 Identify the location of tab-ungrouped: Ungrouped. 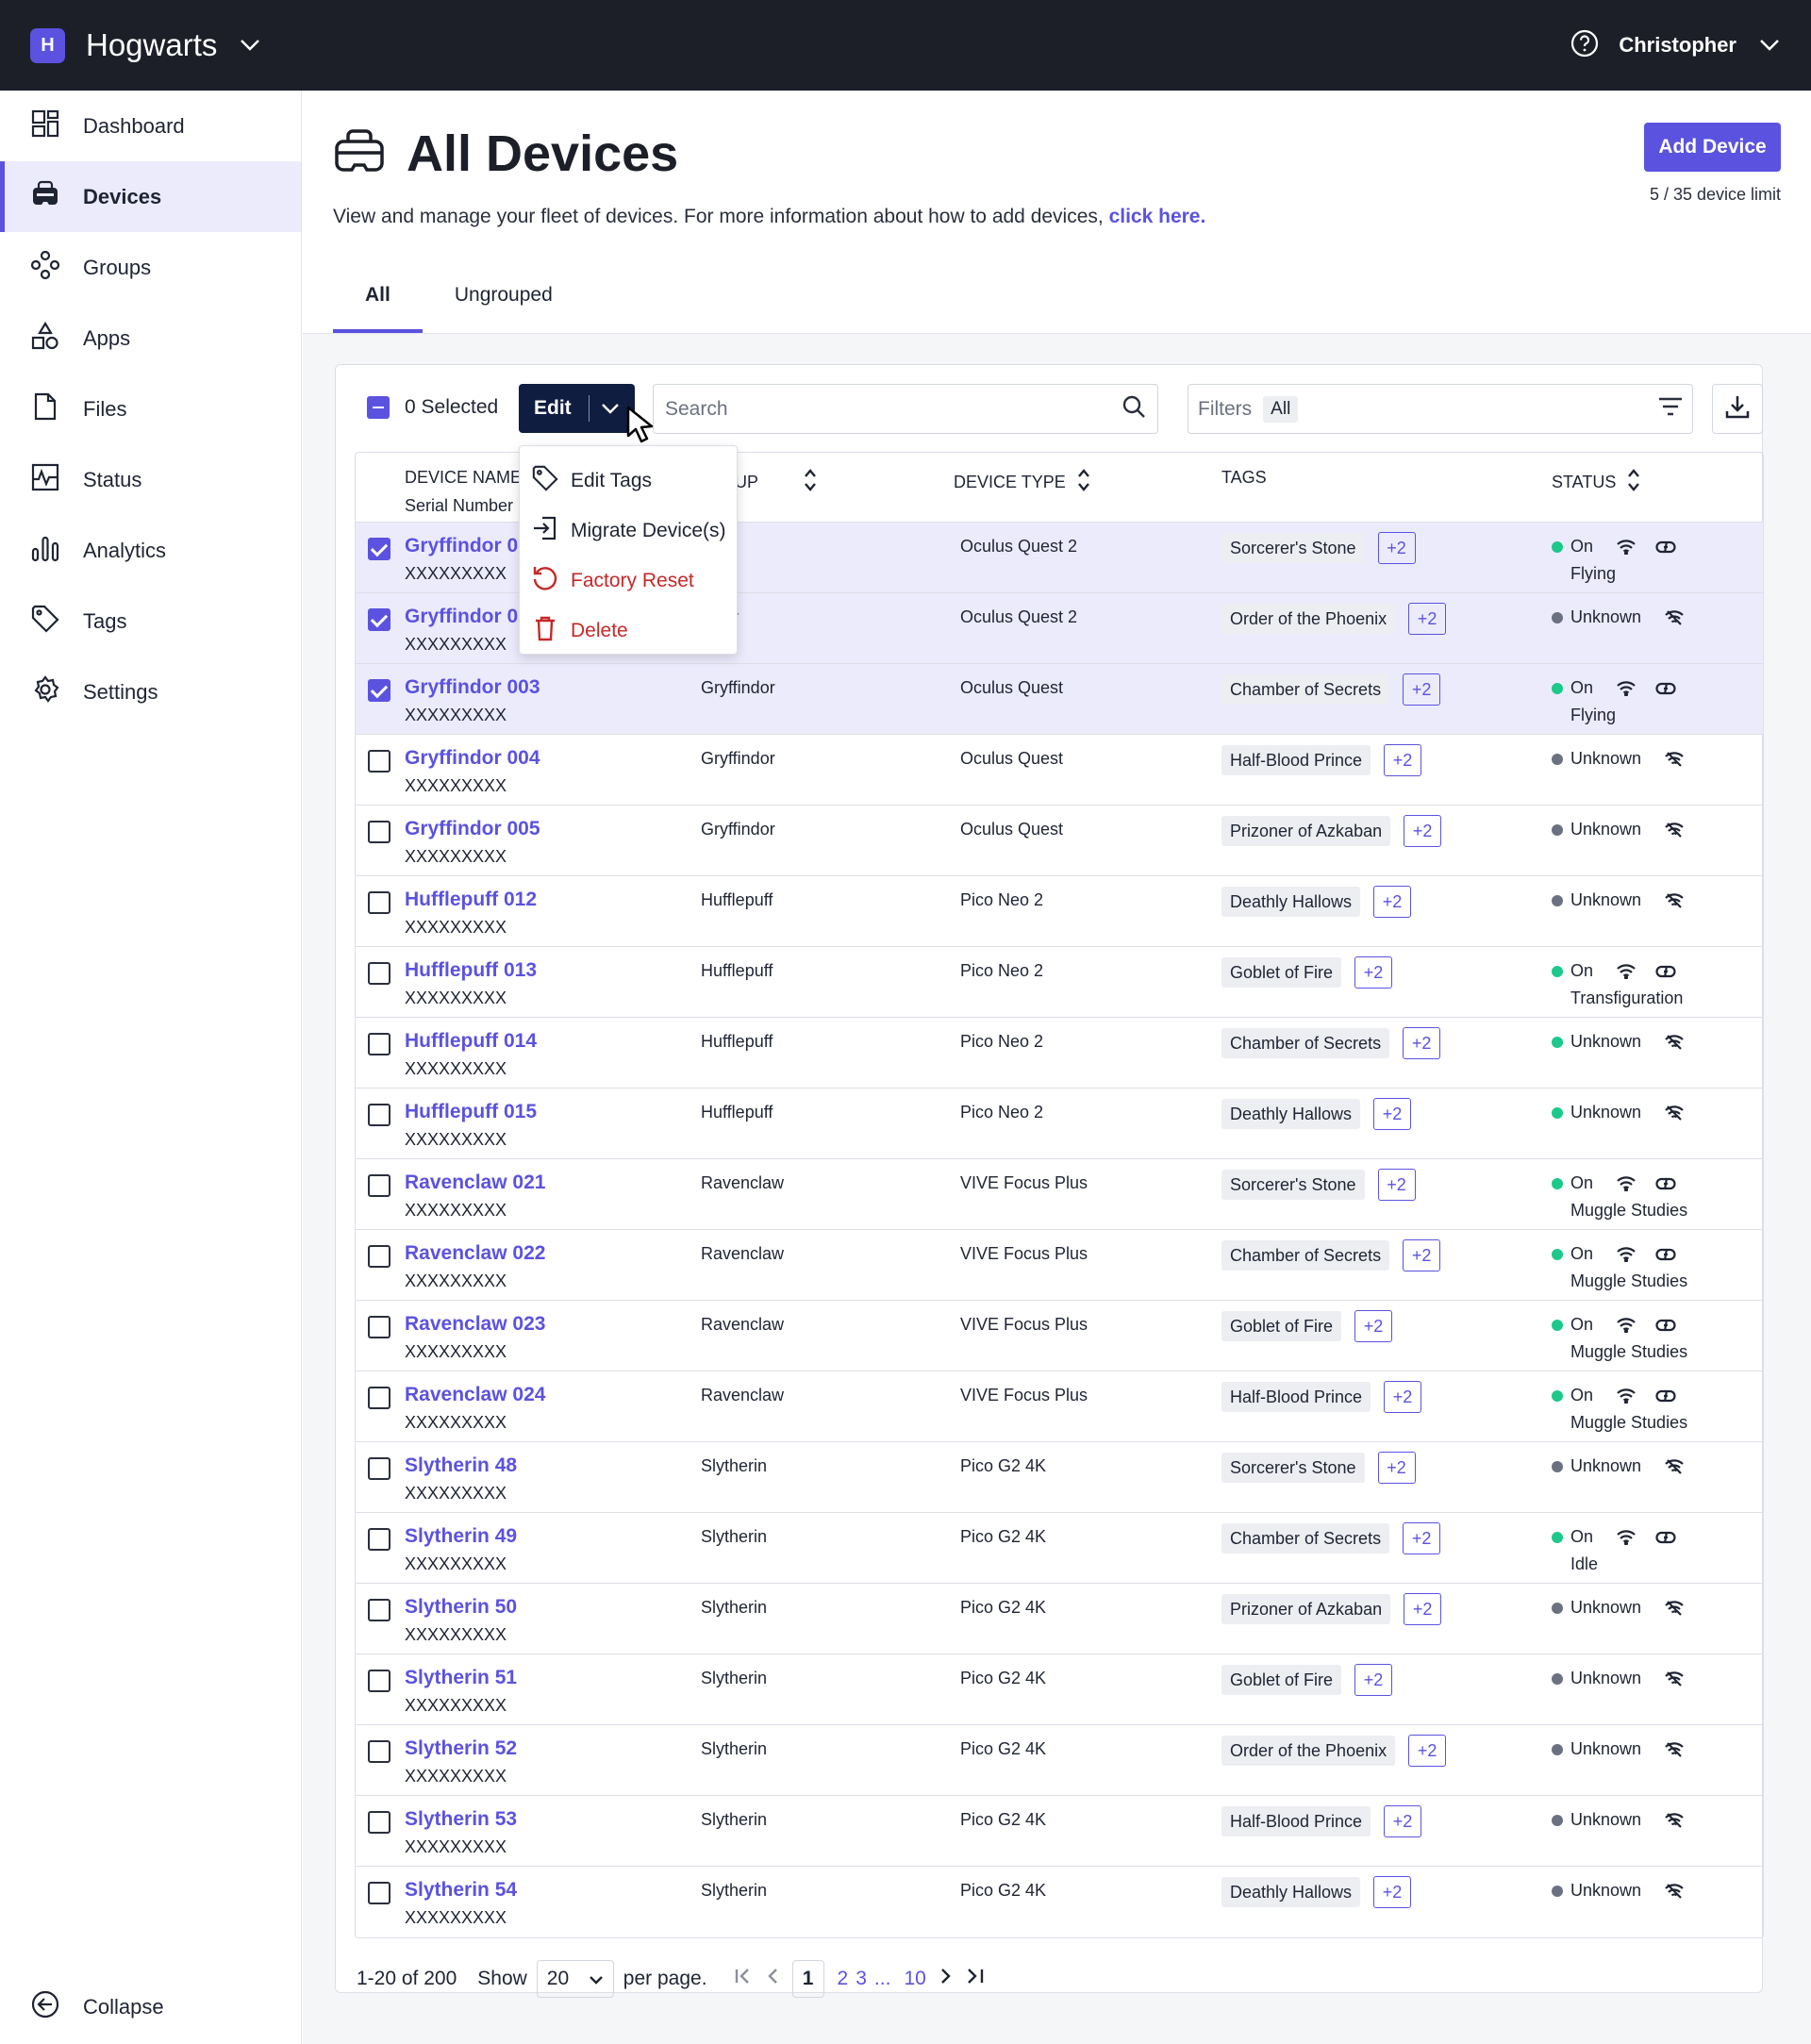
(504, 304).